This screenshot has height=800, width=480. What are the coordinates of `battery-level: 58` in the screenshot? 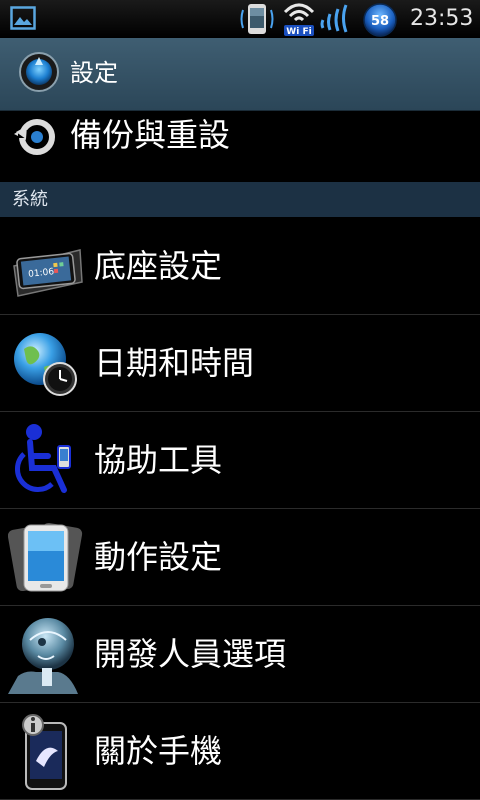 It's located at (380, 21).